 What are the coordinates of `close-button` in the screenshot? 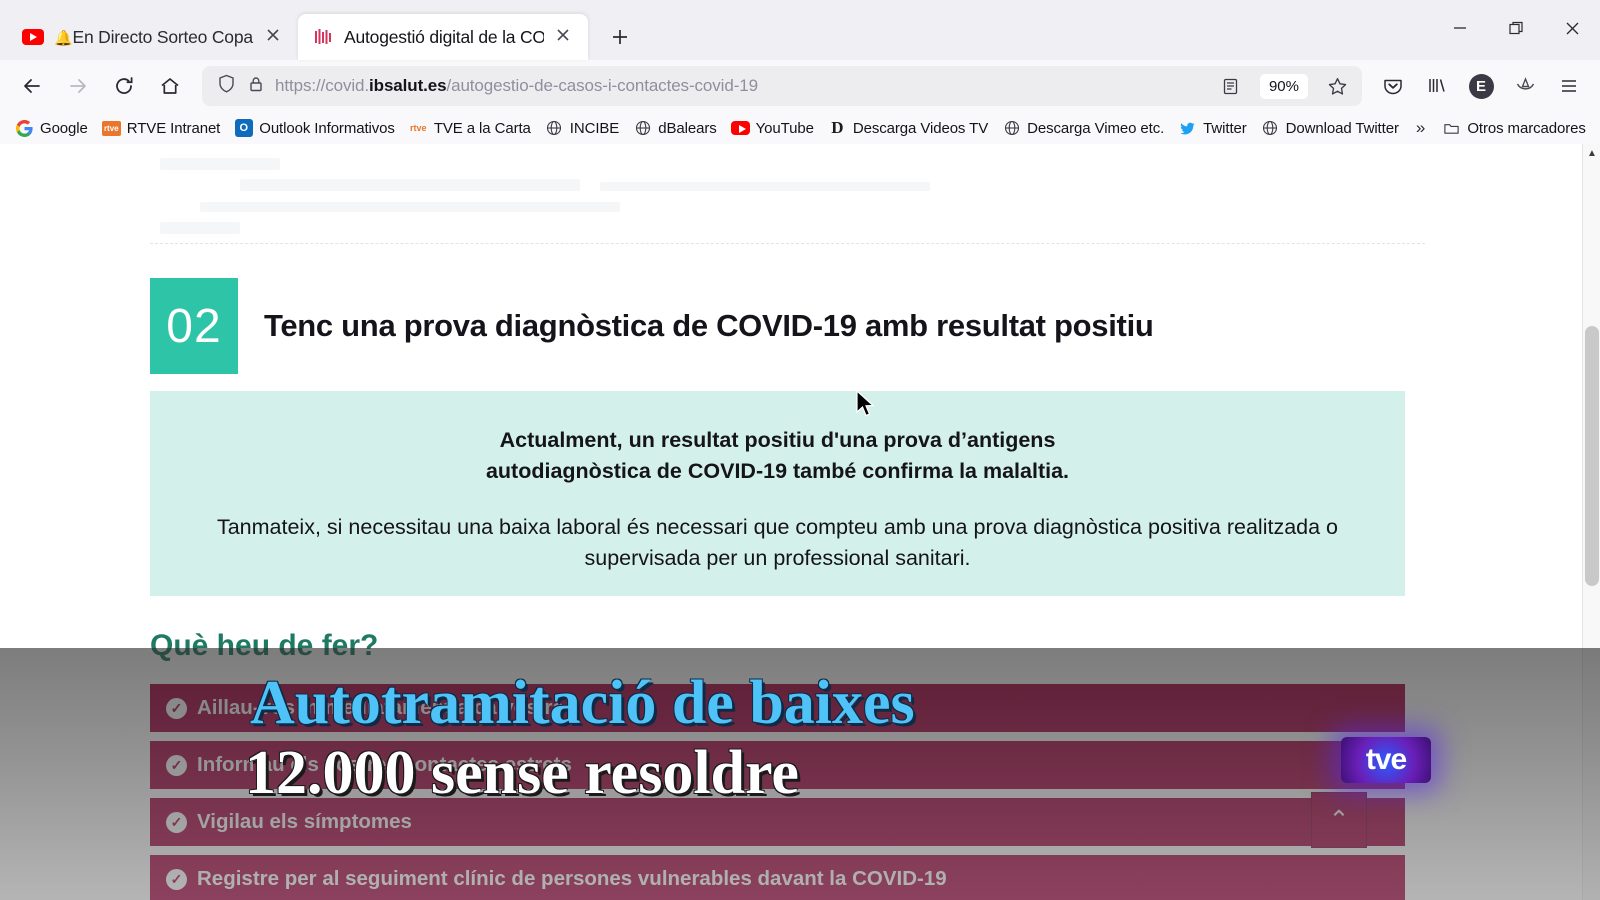 It's located at (1572, 28).